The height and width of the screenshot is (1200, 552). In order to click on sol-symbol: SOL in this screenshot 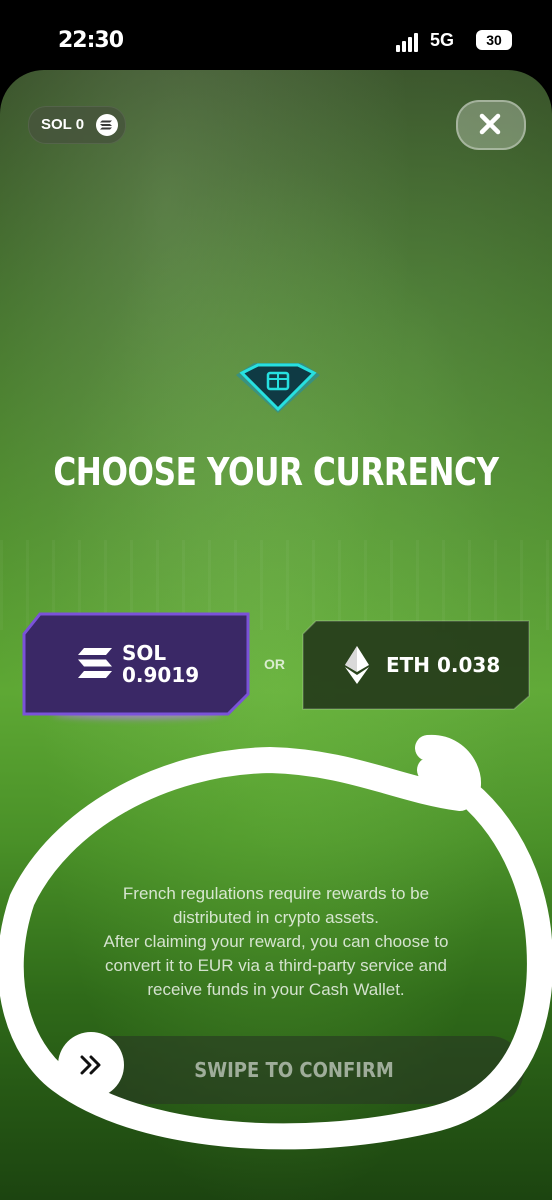, I will do `click(144, 653)`.